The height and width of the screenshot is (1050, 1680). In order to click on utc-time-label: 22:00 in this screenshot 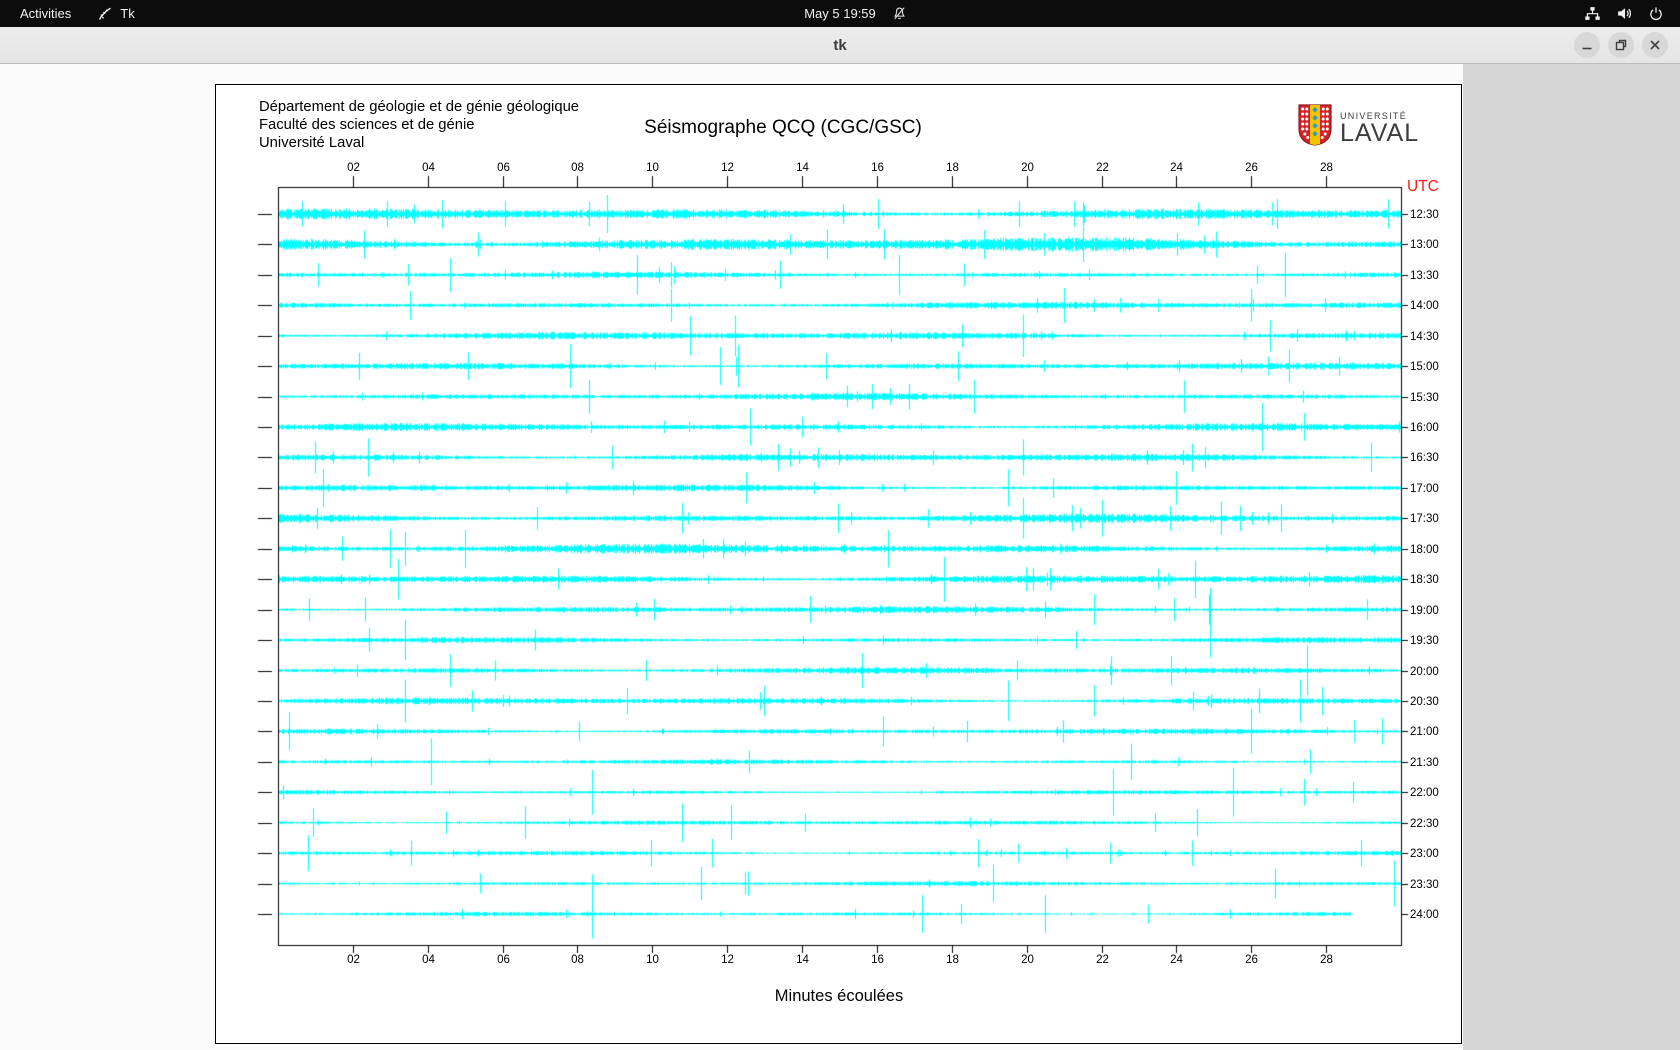, I will do `click(1424, 792)`.